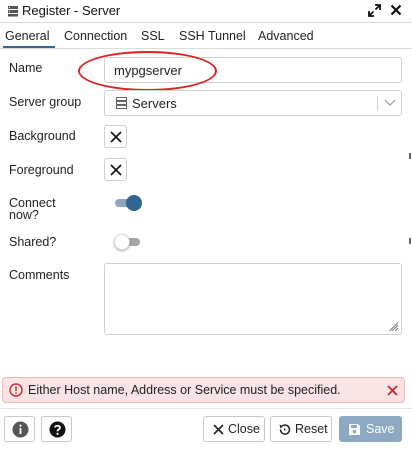  What do you see at coordinates (394, 327) in the screenshot?
I see `resize-grip-icon` at bounding box center [394, 327].